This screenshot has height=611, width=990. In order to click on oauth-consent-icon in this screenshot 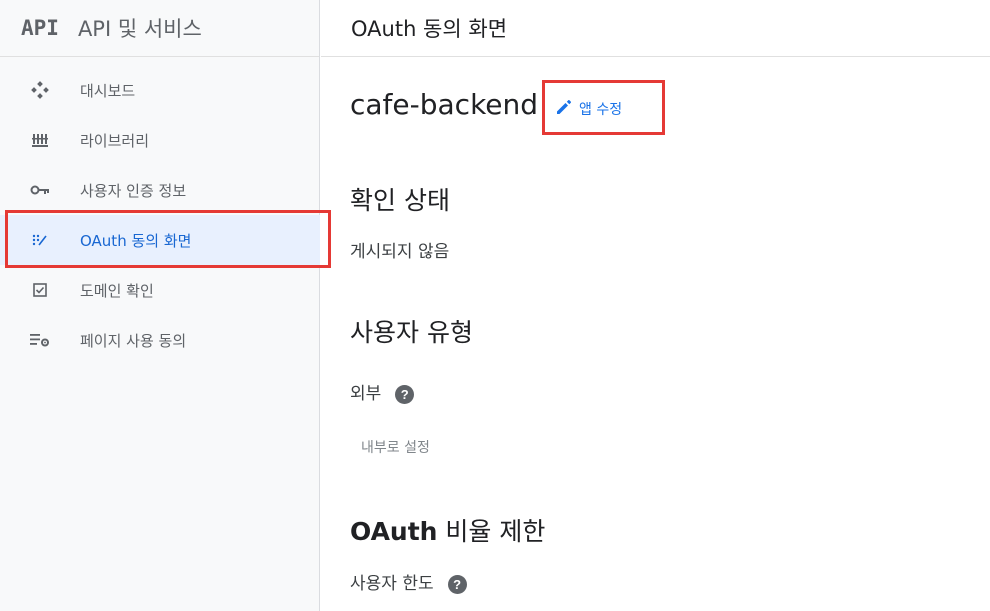, I will do `click(40, 240)`.